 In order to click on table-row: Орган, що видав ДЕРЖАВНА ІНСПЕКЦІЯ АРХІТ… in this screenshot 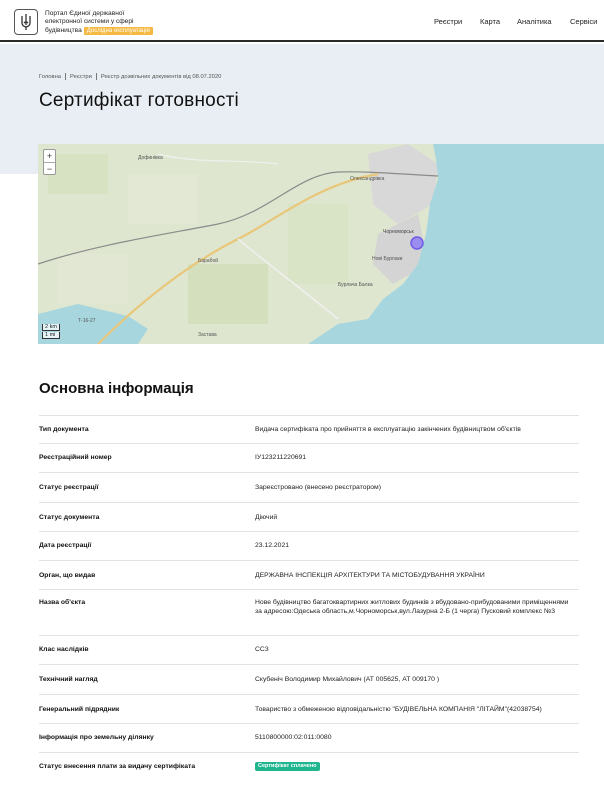, I will do `click(309, 574)`.